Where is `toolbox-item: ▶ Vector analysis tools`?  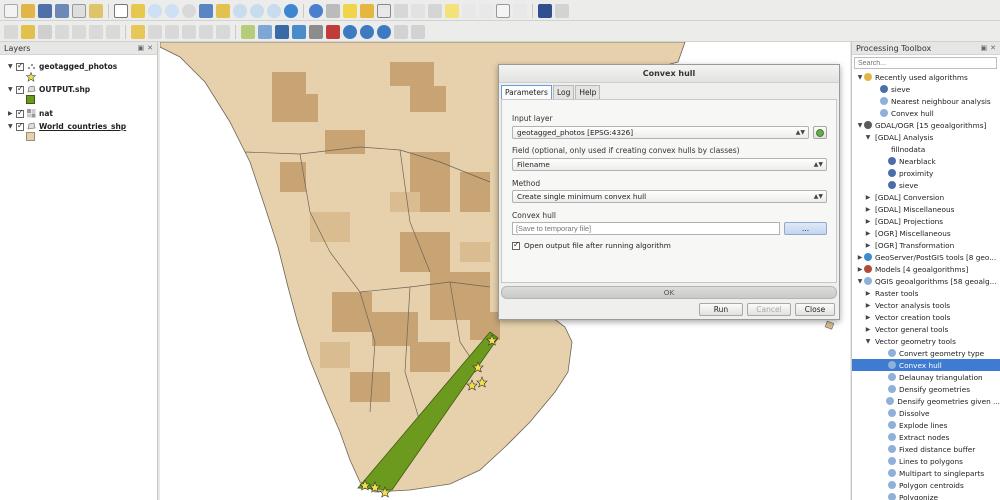 toolbox-item: ▶ Vector analysis tools is located at coordinates (926, 305).